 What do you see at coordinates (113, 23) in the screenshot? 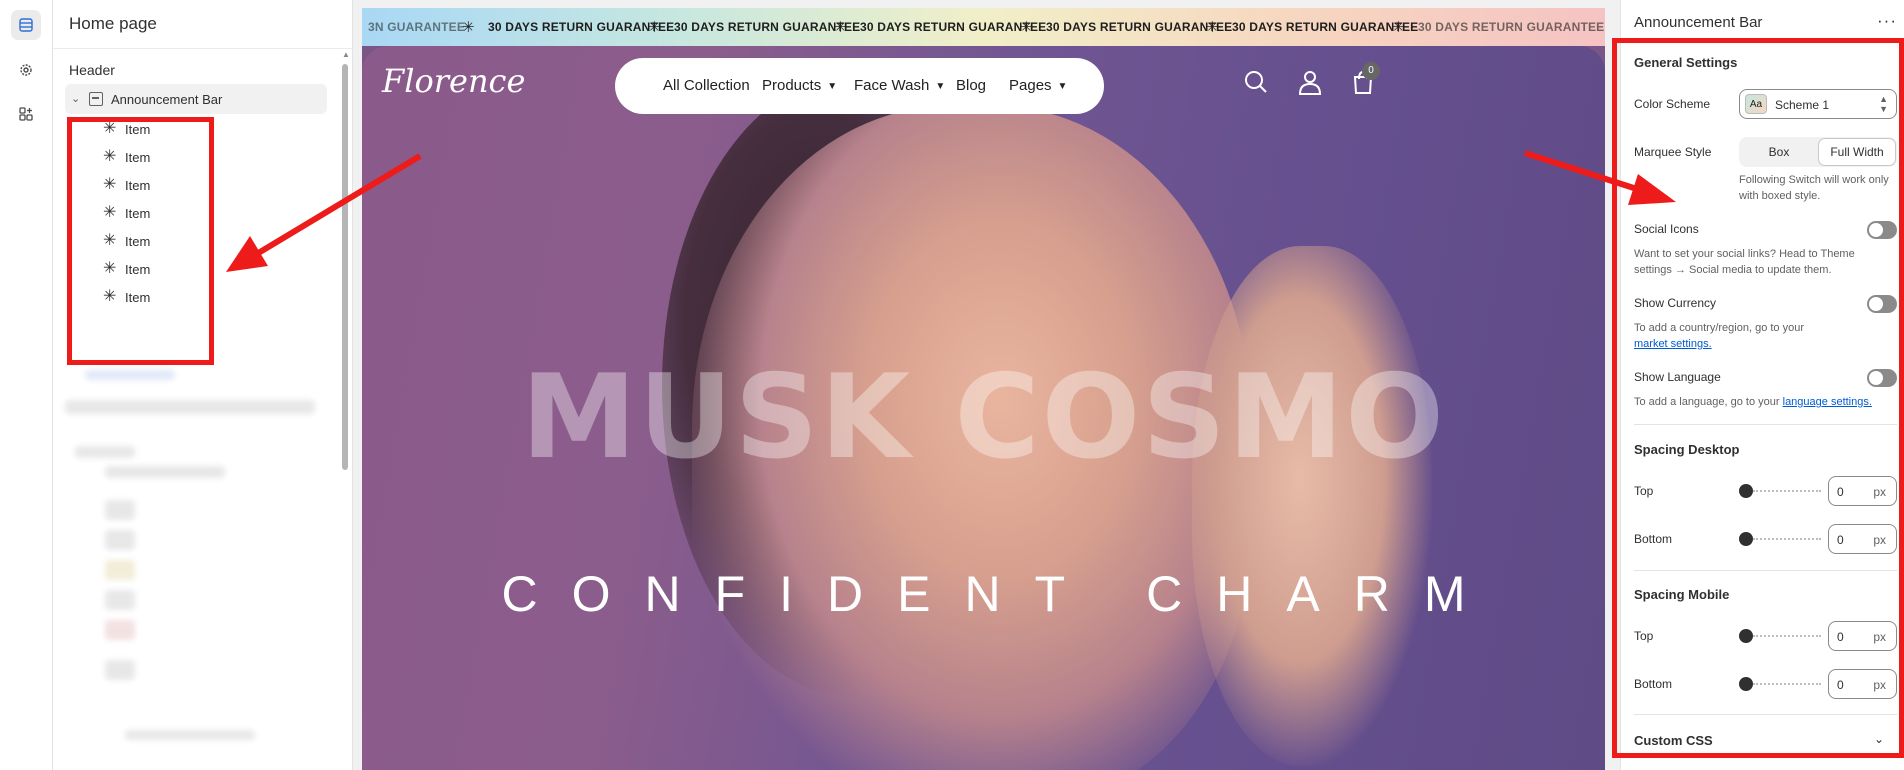
I see `page-title: Home page` at bounding box center [113, 23].